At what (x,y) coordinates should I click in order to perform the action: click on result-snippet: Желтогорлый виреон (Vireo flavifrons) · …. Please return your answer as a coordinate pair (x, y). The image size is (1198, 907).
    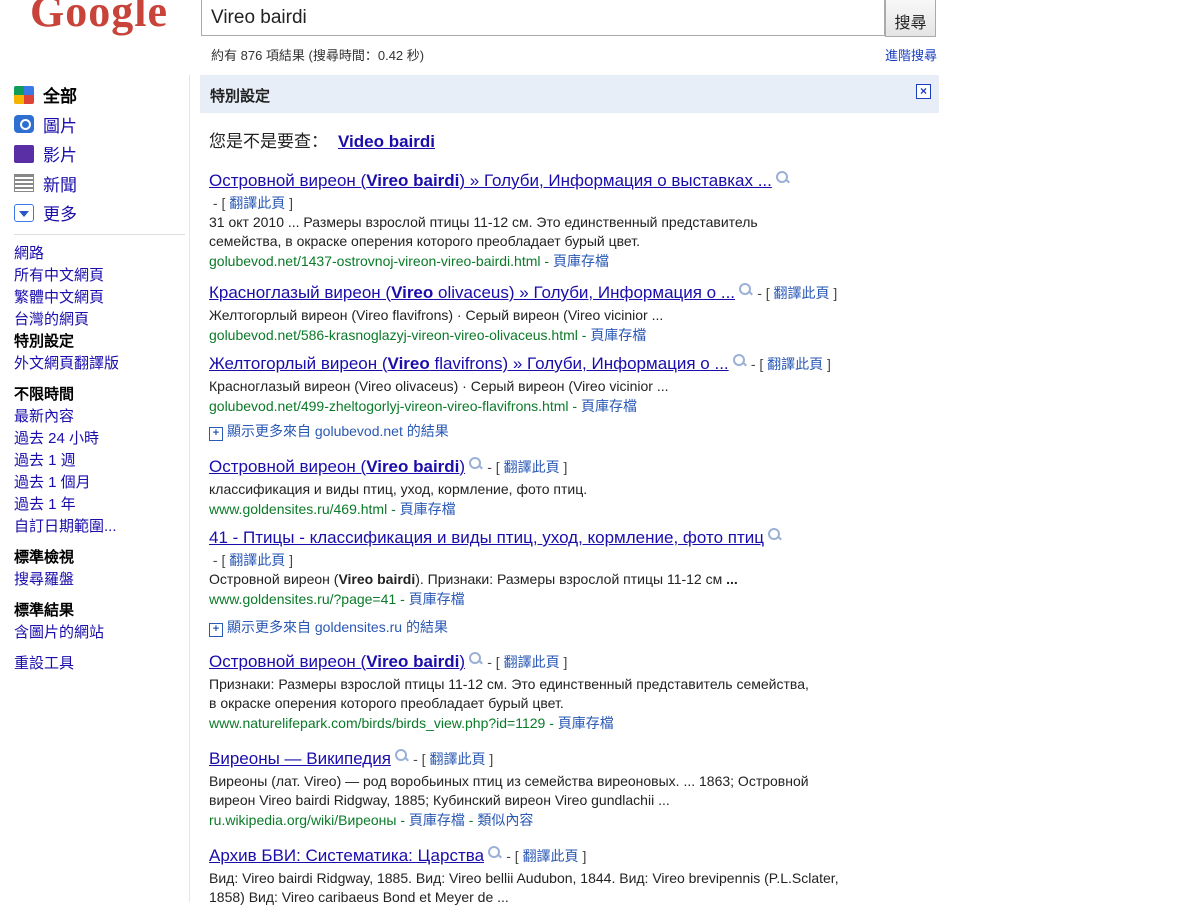
    Looking at the image, I should click on (436, 315).